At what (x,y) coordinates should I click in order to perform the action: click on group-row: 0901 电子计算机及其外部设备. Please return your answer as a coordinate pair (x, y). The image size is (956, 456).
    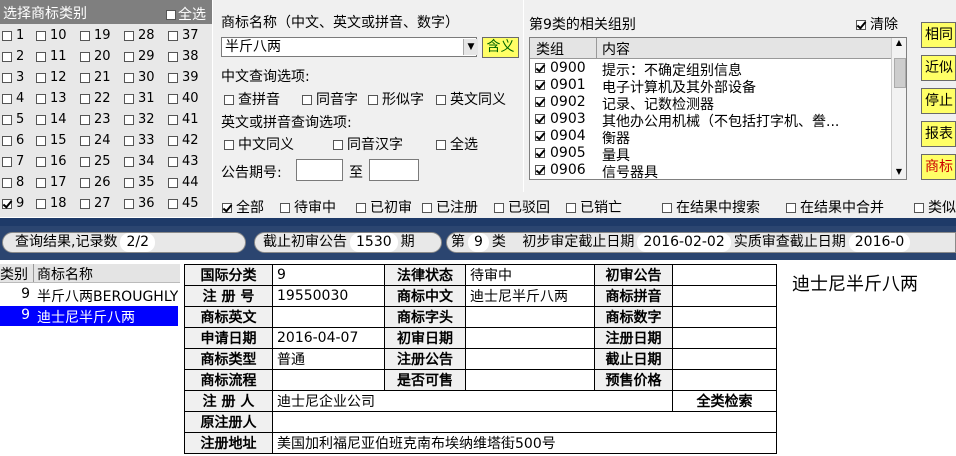
    Looking at the image, I should click on (711, 86).